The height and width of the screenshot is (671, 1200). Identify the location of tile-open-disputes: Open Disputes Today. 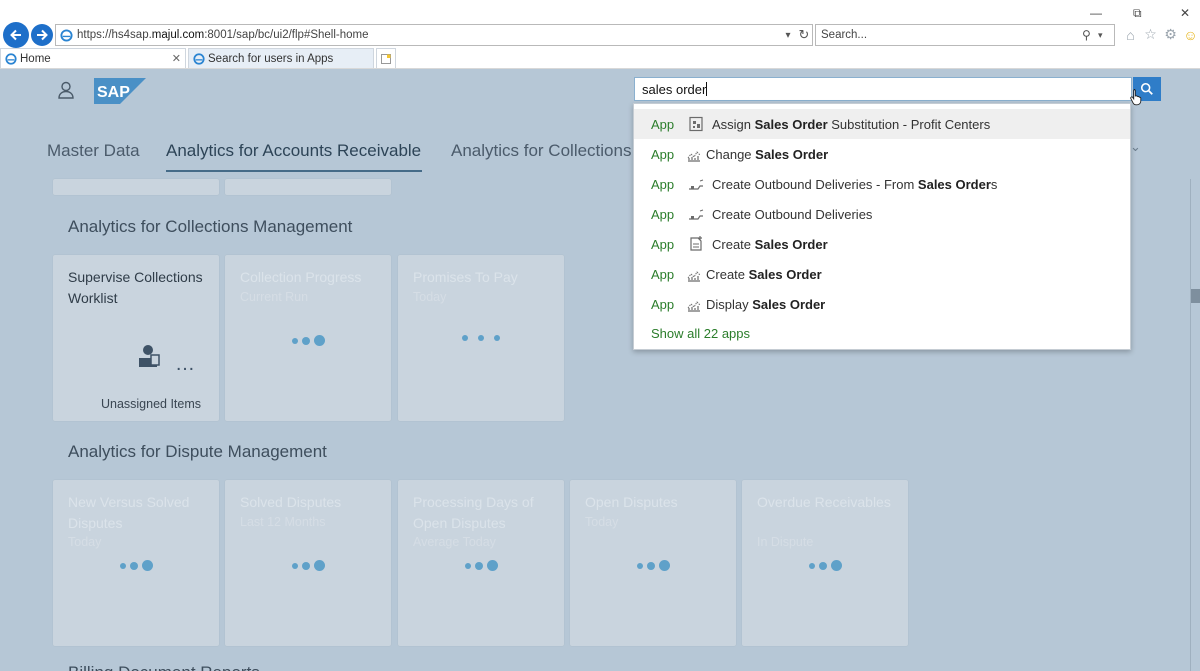
(653, 563).